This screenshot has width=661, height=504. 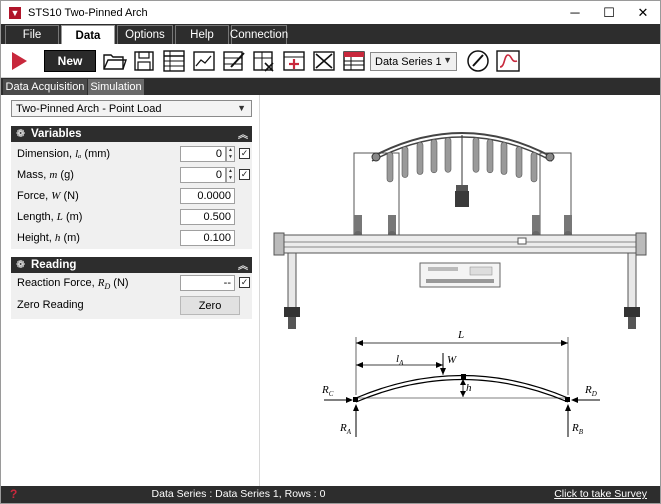 I want to click on edit-table-icon, so click(x=234, y=61).